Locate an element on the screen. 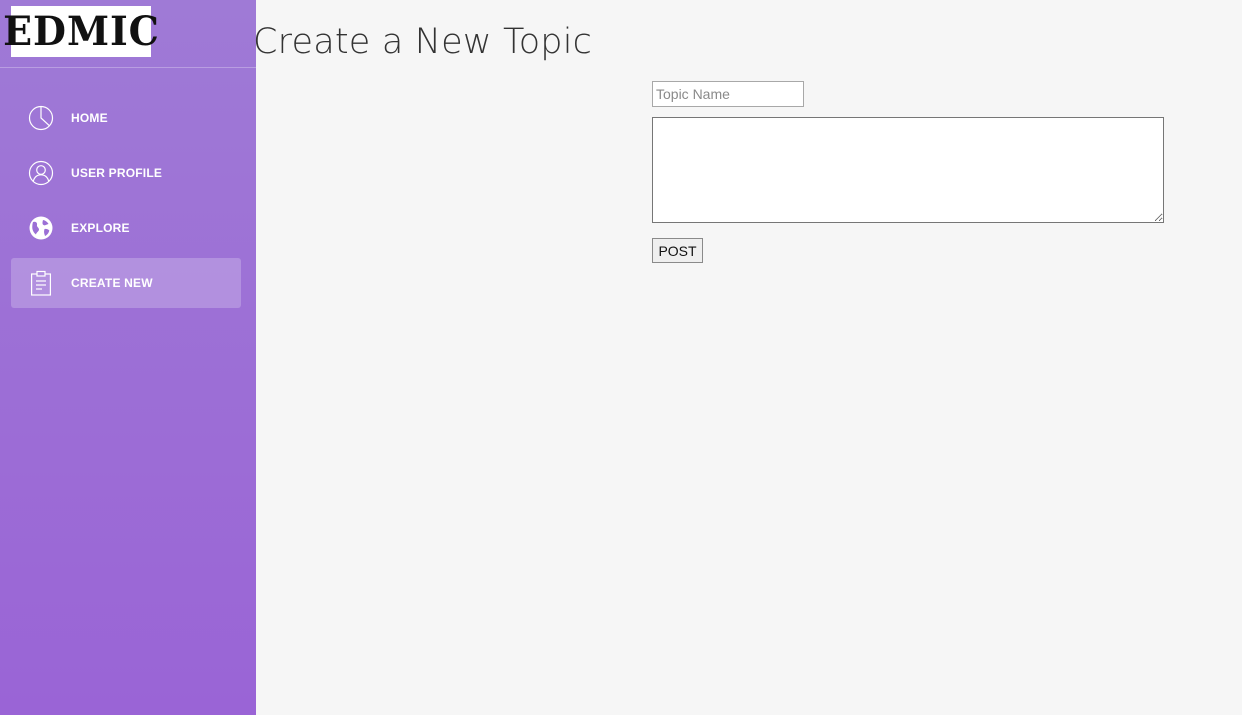  brand-logo-text: EDMIC is located at coordinates (81, 31).